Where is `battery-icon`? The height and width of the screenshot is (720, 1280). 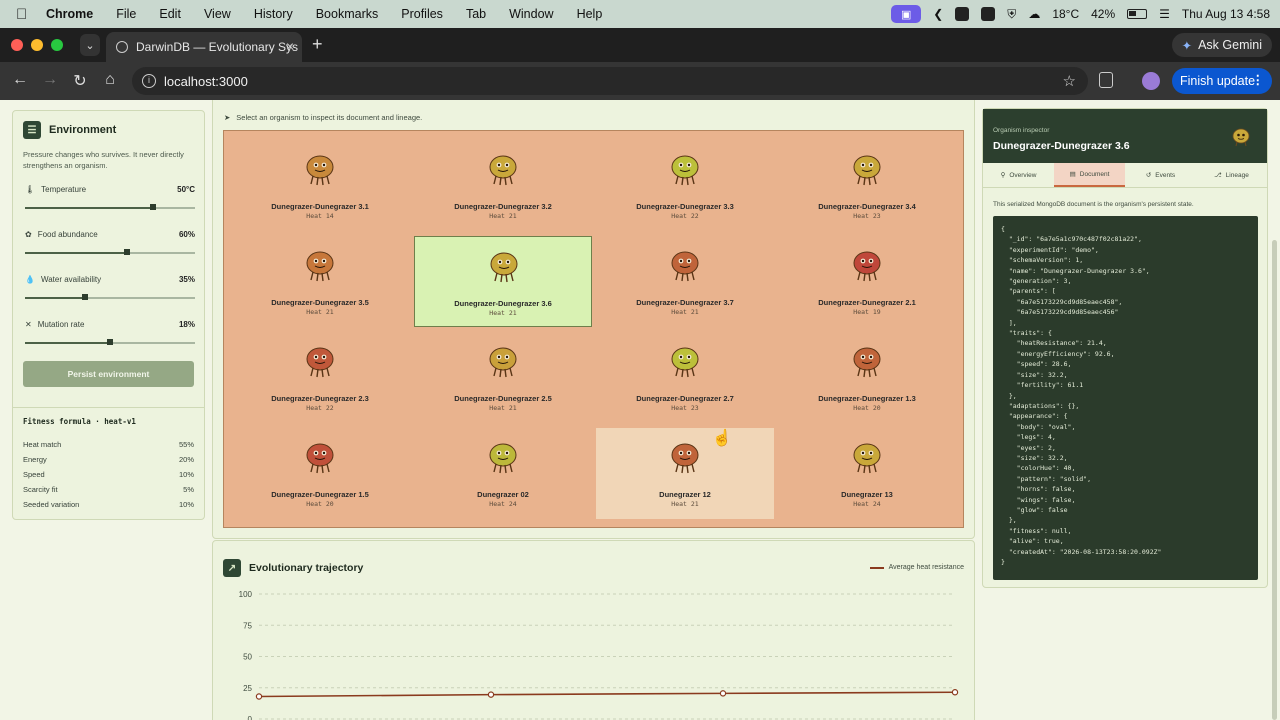 battery-icon is located at coordinates (1137, 14).